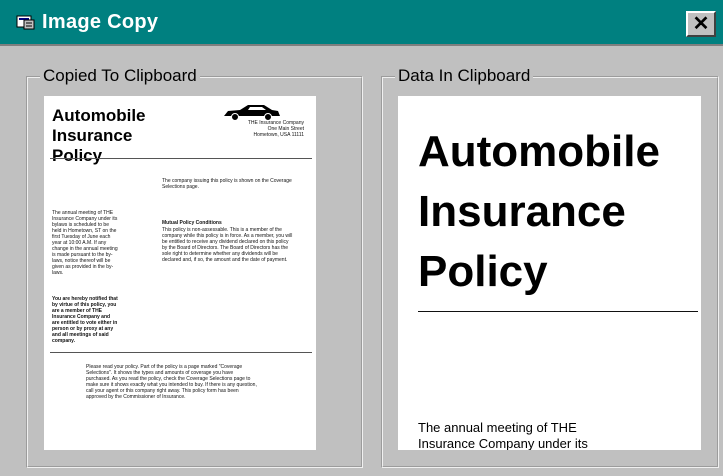  What do you see at coordinates (558, 311) in the screenshot?
I see `preview-divider` at bounding box center [558, 311].